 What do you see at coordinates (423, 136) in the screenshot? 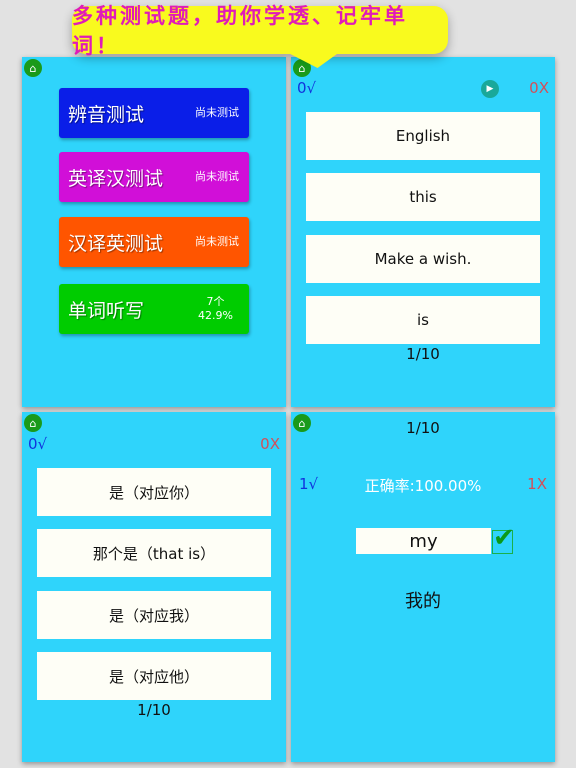
I see `option: English` at bounding box center [423, 136].